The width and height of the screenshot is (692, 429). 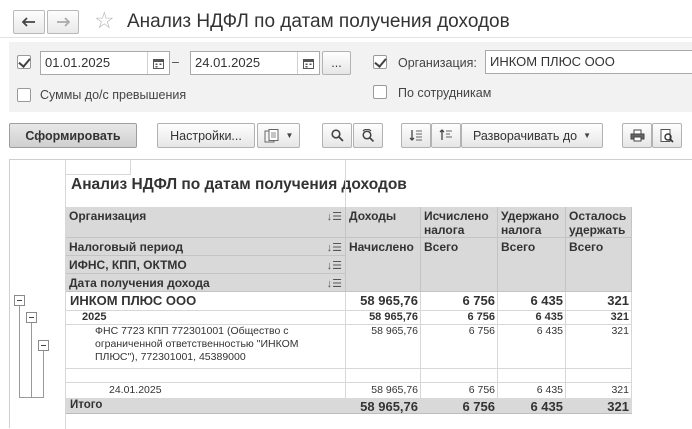 I want to click on print-button, so click(x=637, y=135).